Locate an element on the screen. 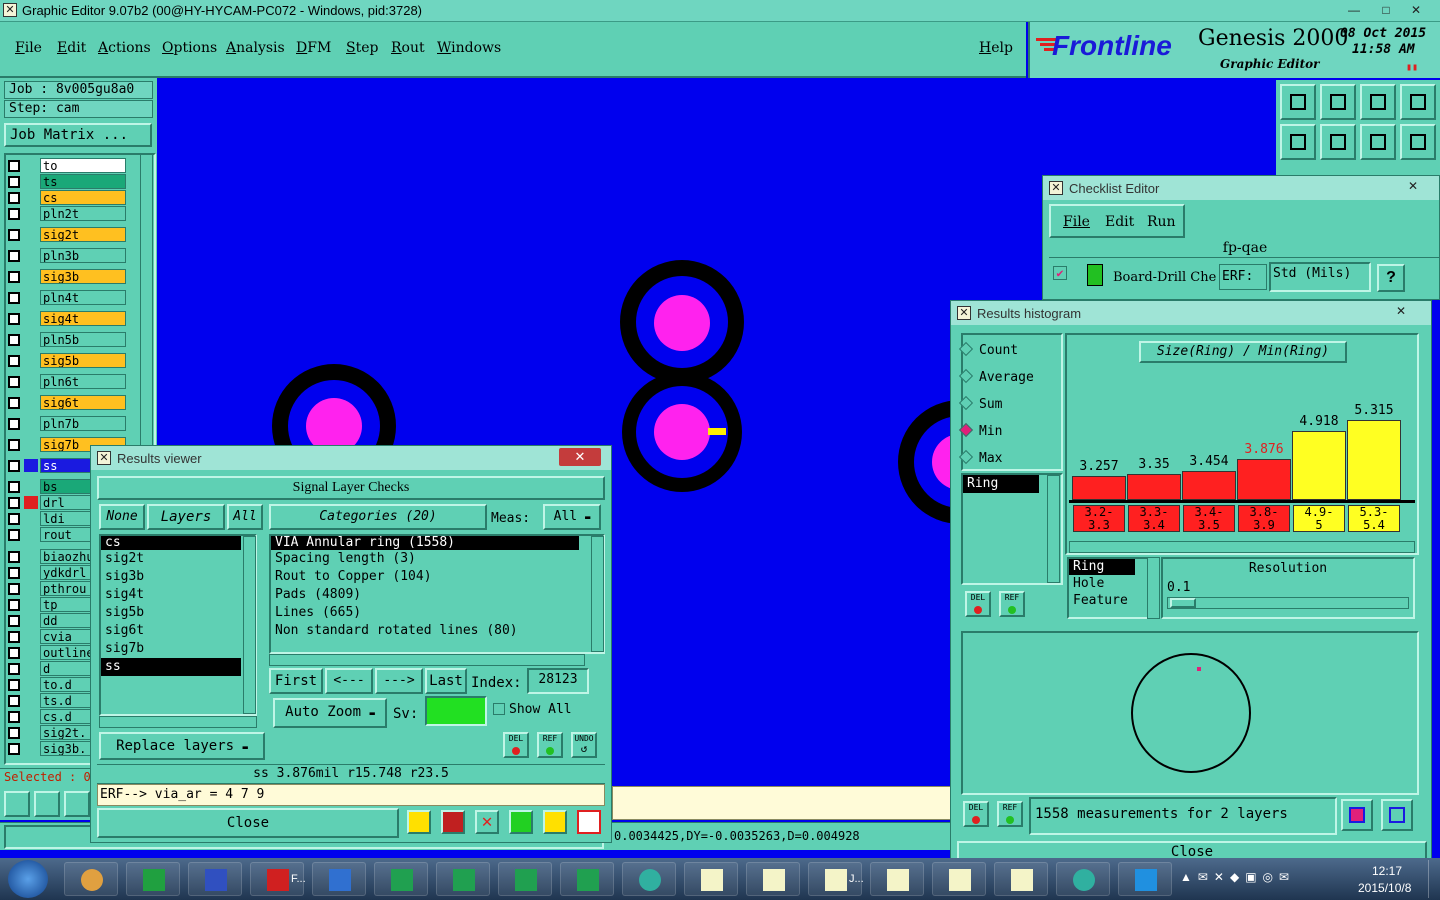 The width and height of the screenshot is (1440, 900). menu-options: Options is located at coordinates (189, 48).